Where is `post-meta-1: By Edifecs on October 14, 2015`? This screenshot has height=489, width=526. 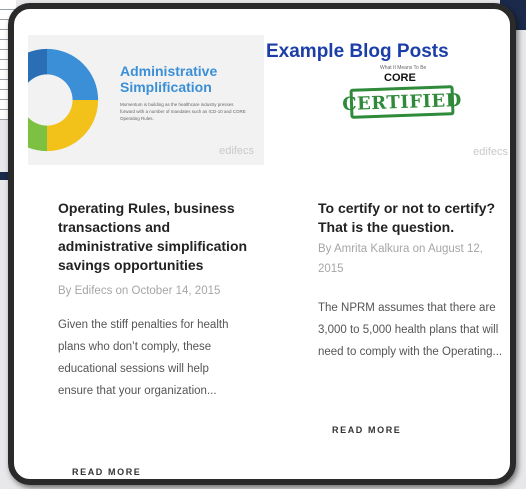
post-meta-1: By Edifecs on October 14, 2015 is located at coordinates (139, 291).